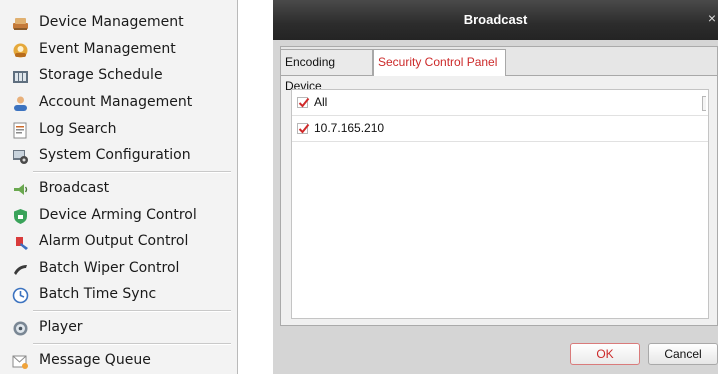 The image size is (718, 374). What do you see at coordinates (321, 102) in the screenshot?
I see `list-item-label: All` at bounding box center [321, 102].